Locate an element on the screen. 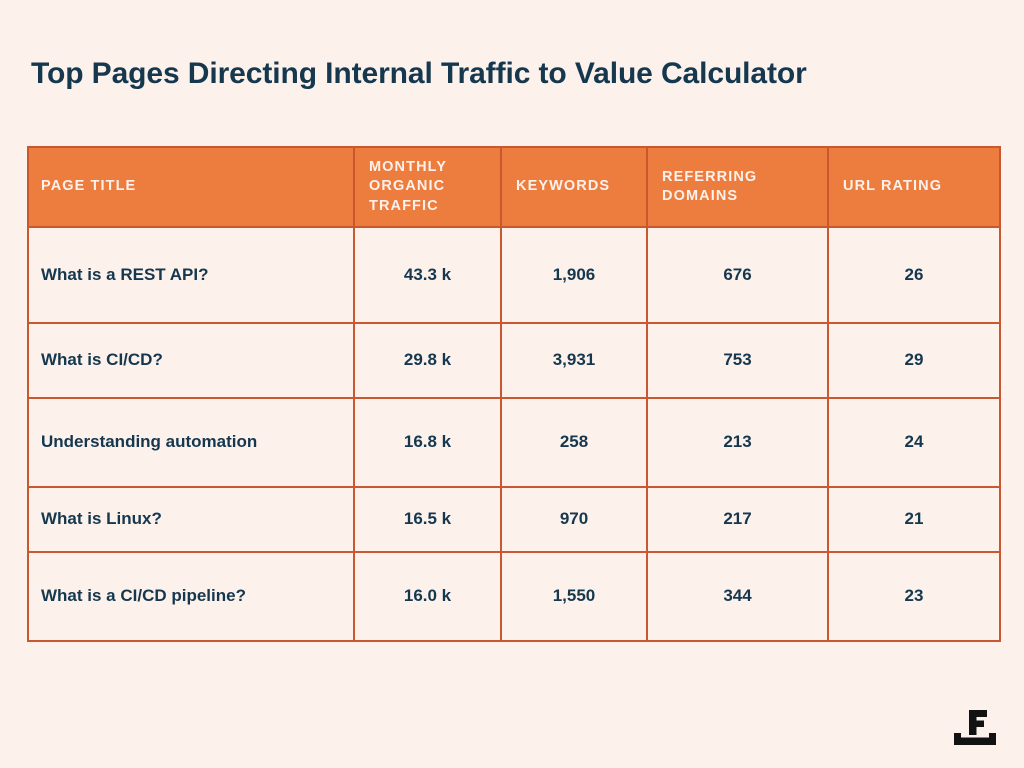 Image resolution: width=1024 pixels, height=768 pixels. cell-referring-domains: 217 is located at coordinates (737, 519).